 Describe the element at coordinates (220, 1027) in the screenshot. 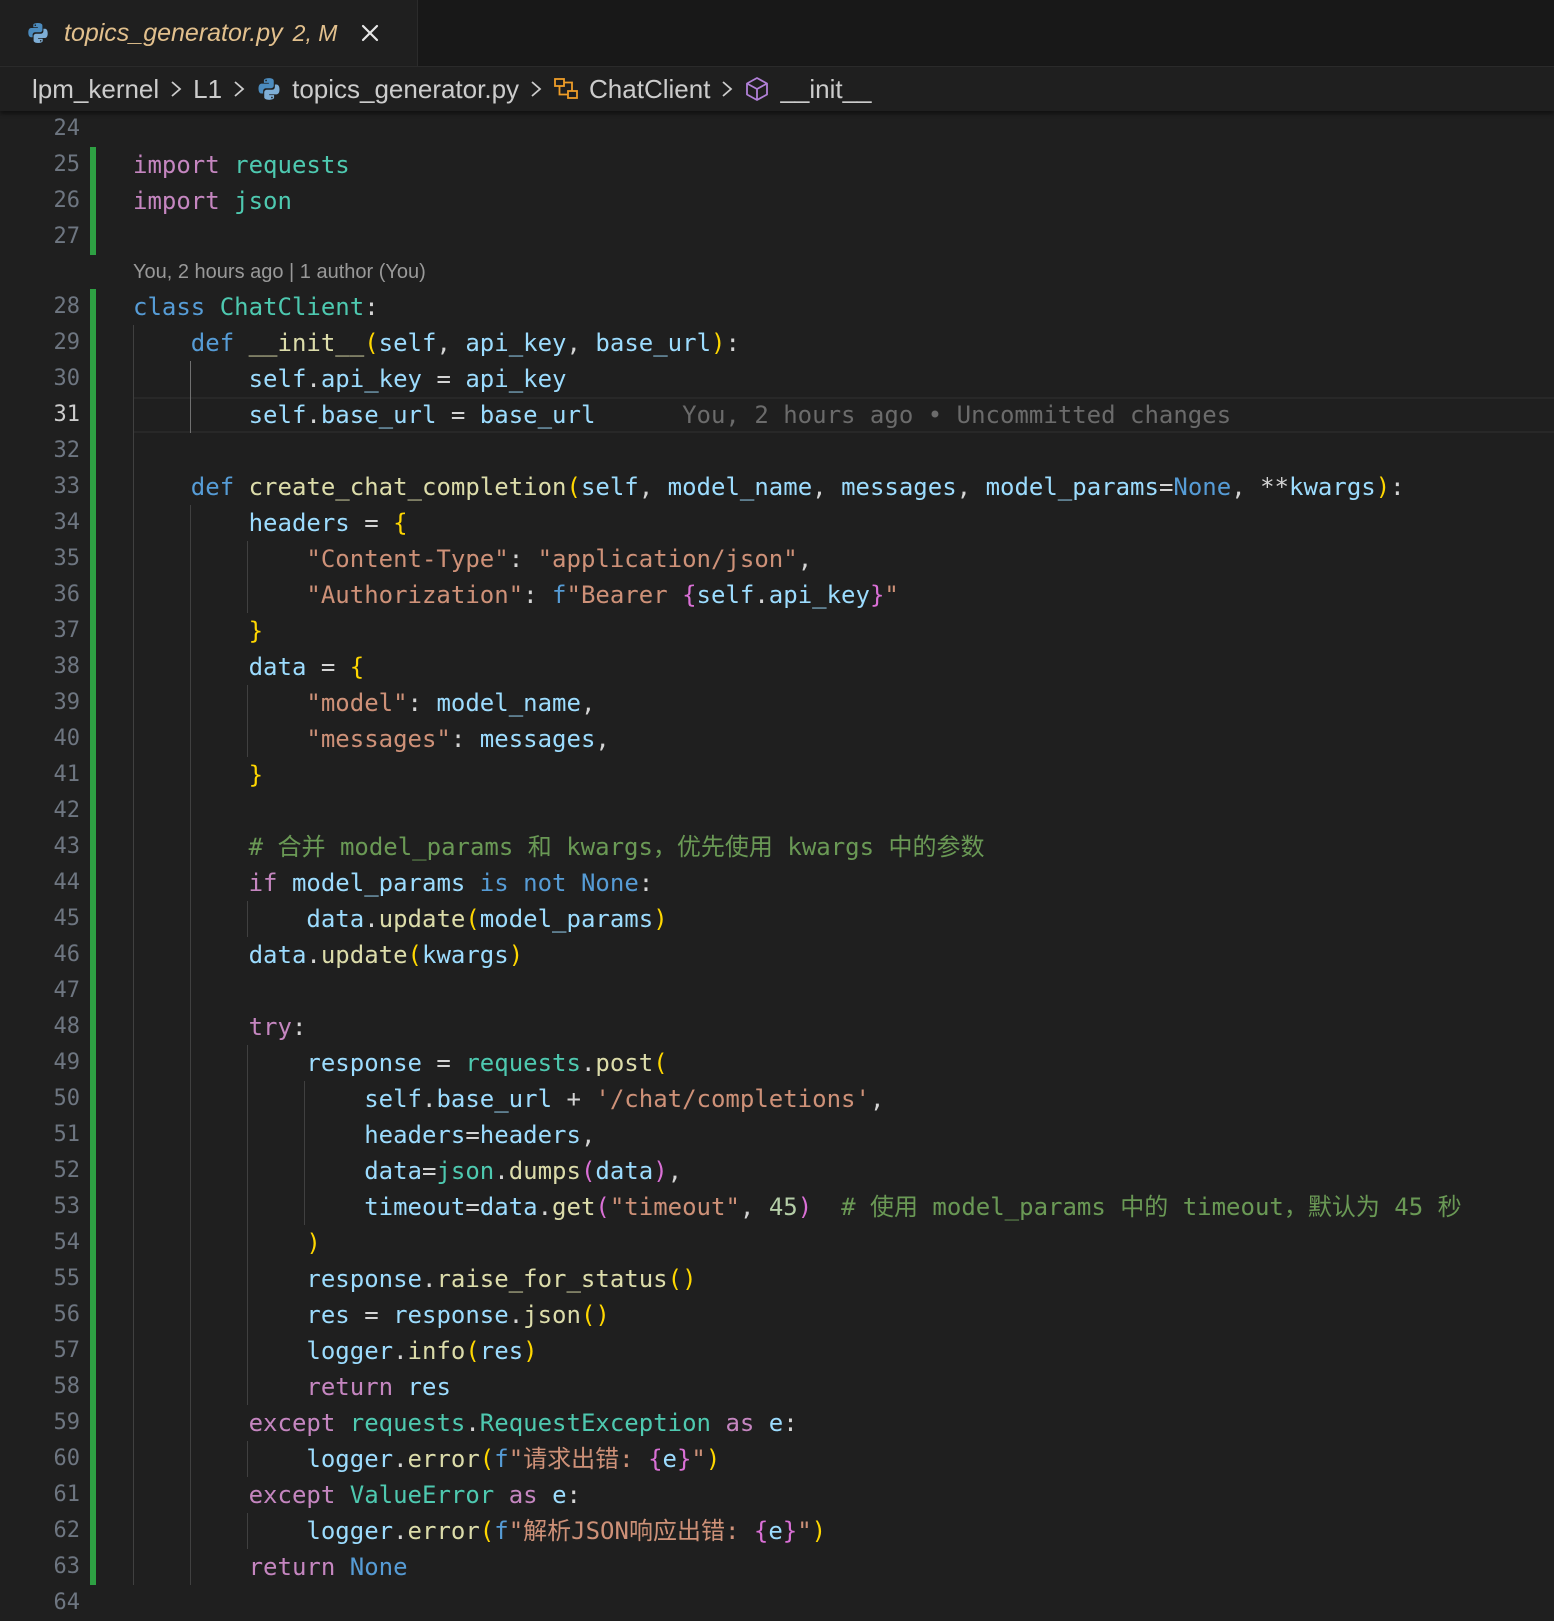

I see `code-line: try:` at that location.